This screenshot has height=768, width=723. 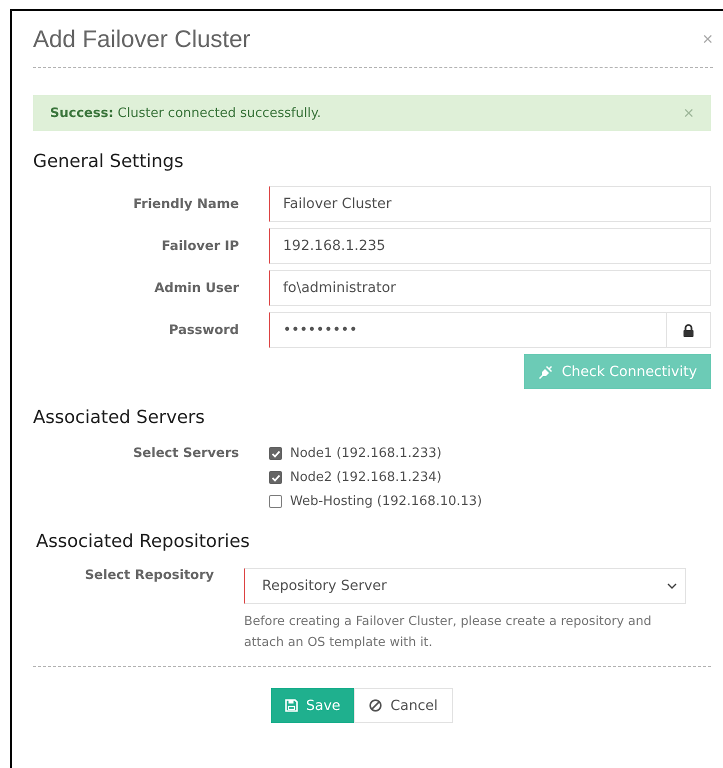 I want to click on field-label: Admin User, so click(x=196, y=288).